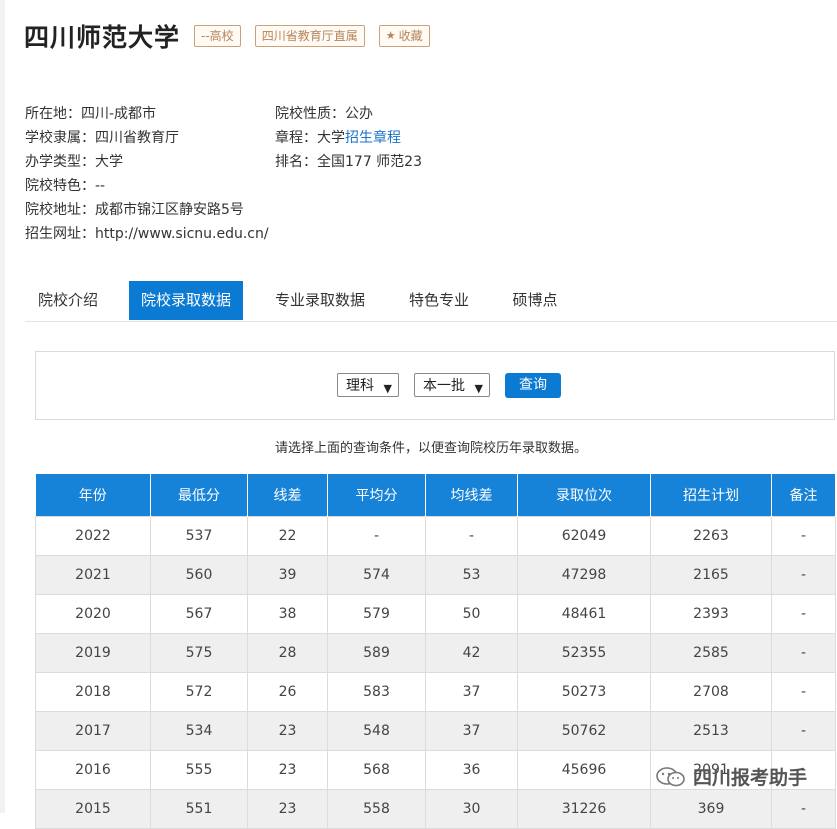 This screenshot has height=829, width=837. What do you see at coordinates (711, 536) in the screenshot?
I see `cell-plan: 2263` at bounding box center [711, 536].